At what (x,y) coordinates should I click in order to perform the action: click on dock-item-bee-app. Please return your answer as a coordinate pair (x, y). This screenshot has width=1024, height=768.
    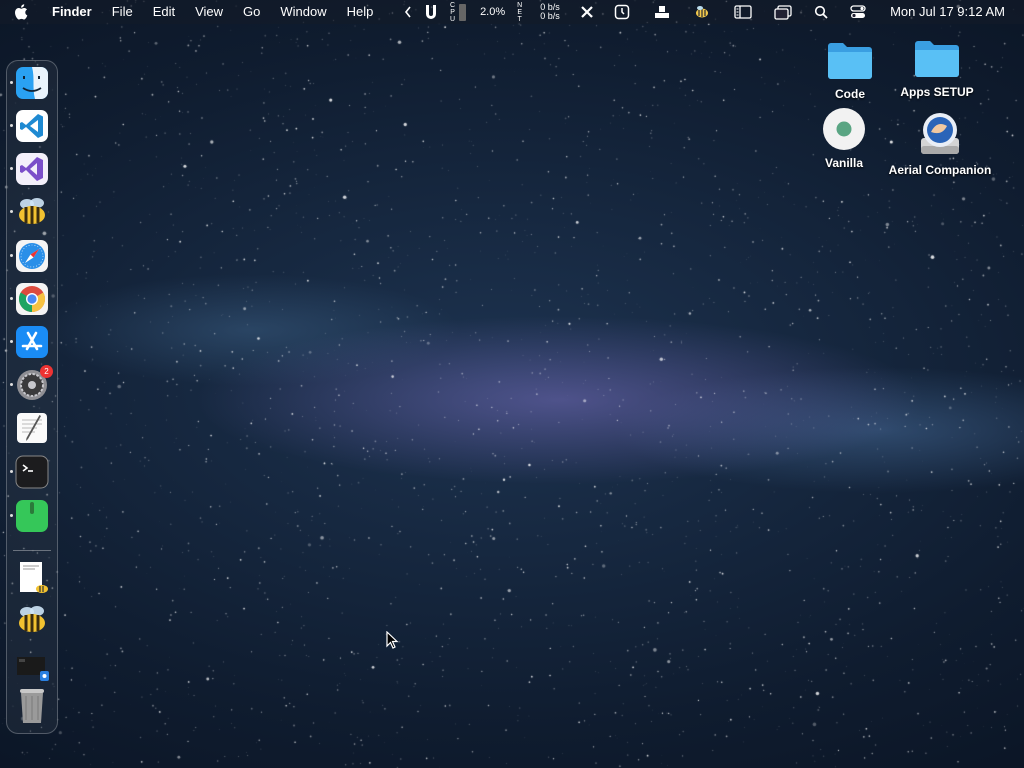
    Looking at the image, I should click on (29, 212).